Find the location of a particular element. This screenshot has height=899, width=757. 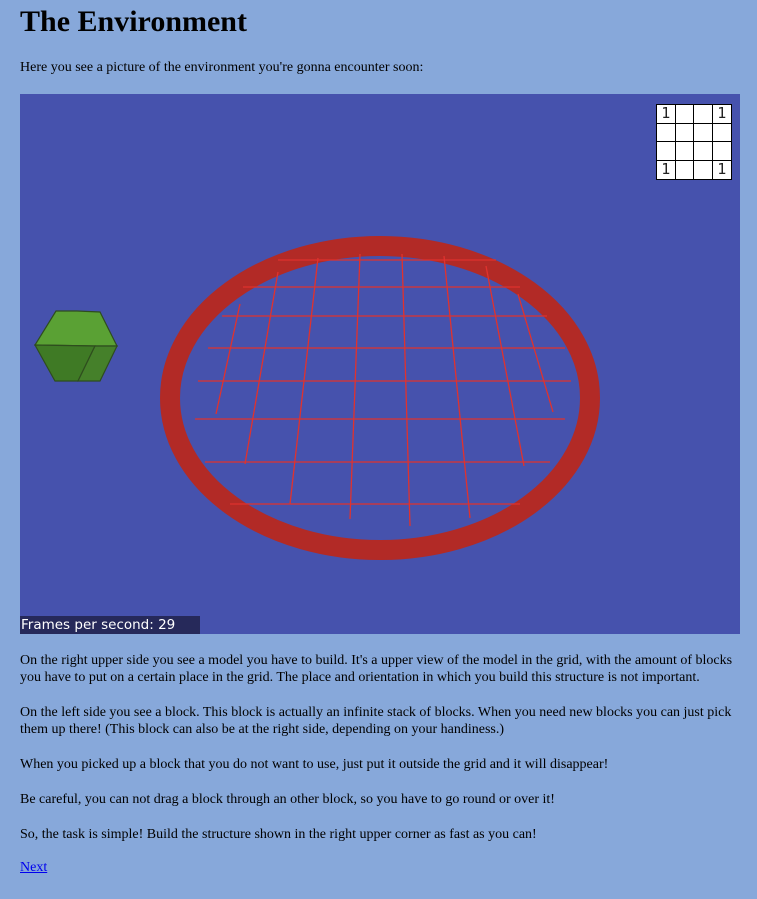

fps-counter: Frames per second: 29 is located at coordinates (110, 625).